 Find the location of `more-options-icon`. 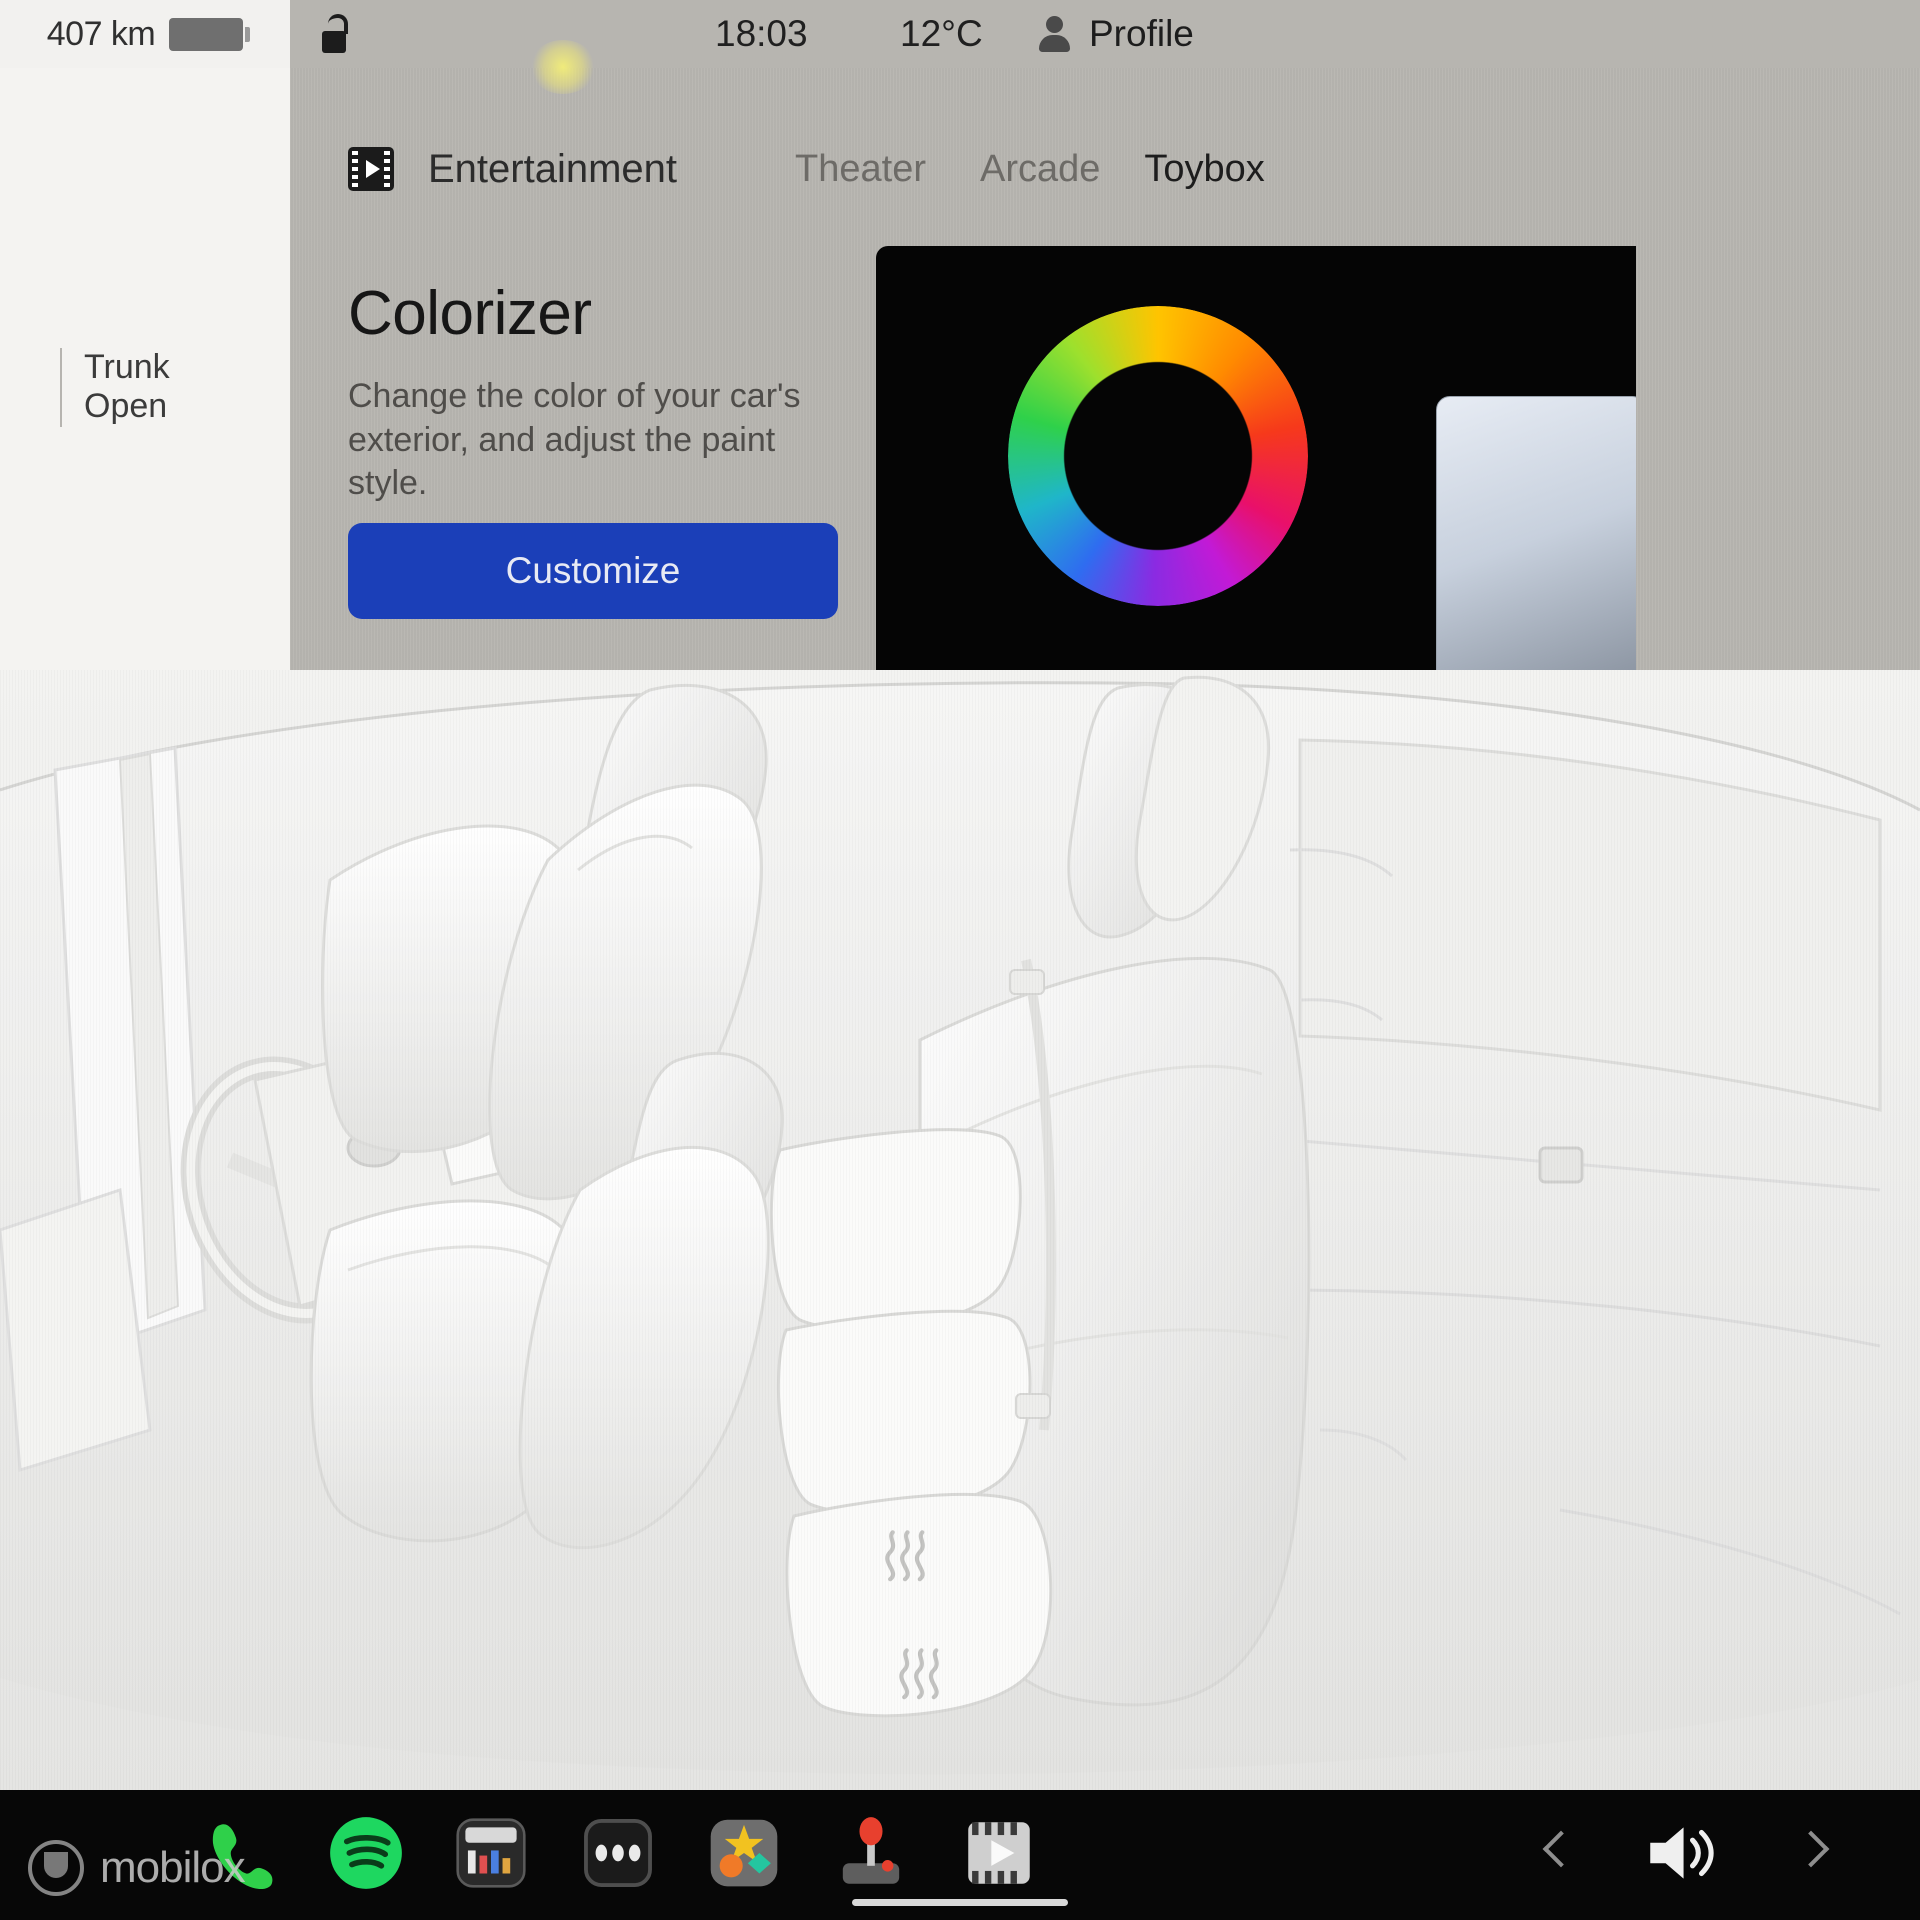

more-options-icon is located at coordinates (618, 1853).